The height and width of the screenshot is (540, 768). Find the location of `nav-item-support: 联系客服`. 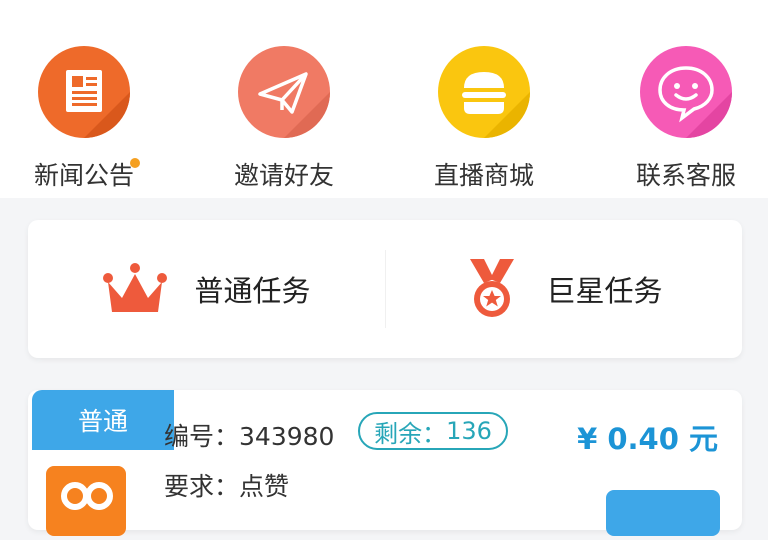

nav-item-support: 联系客服 is located at coordinates (686, 119).